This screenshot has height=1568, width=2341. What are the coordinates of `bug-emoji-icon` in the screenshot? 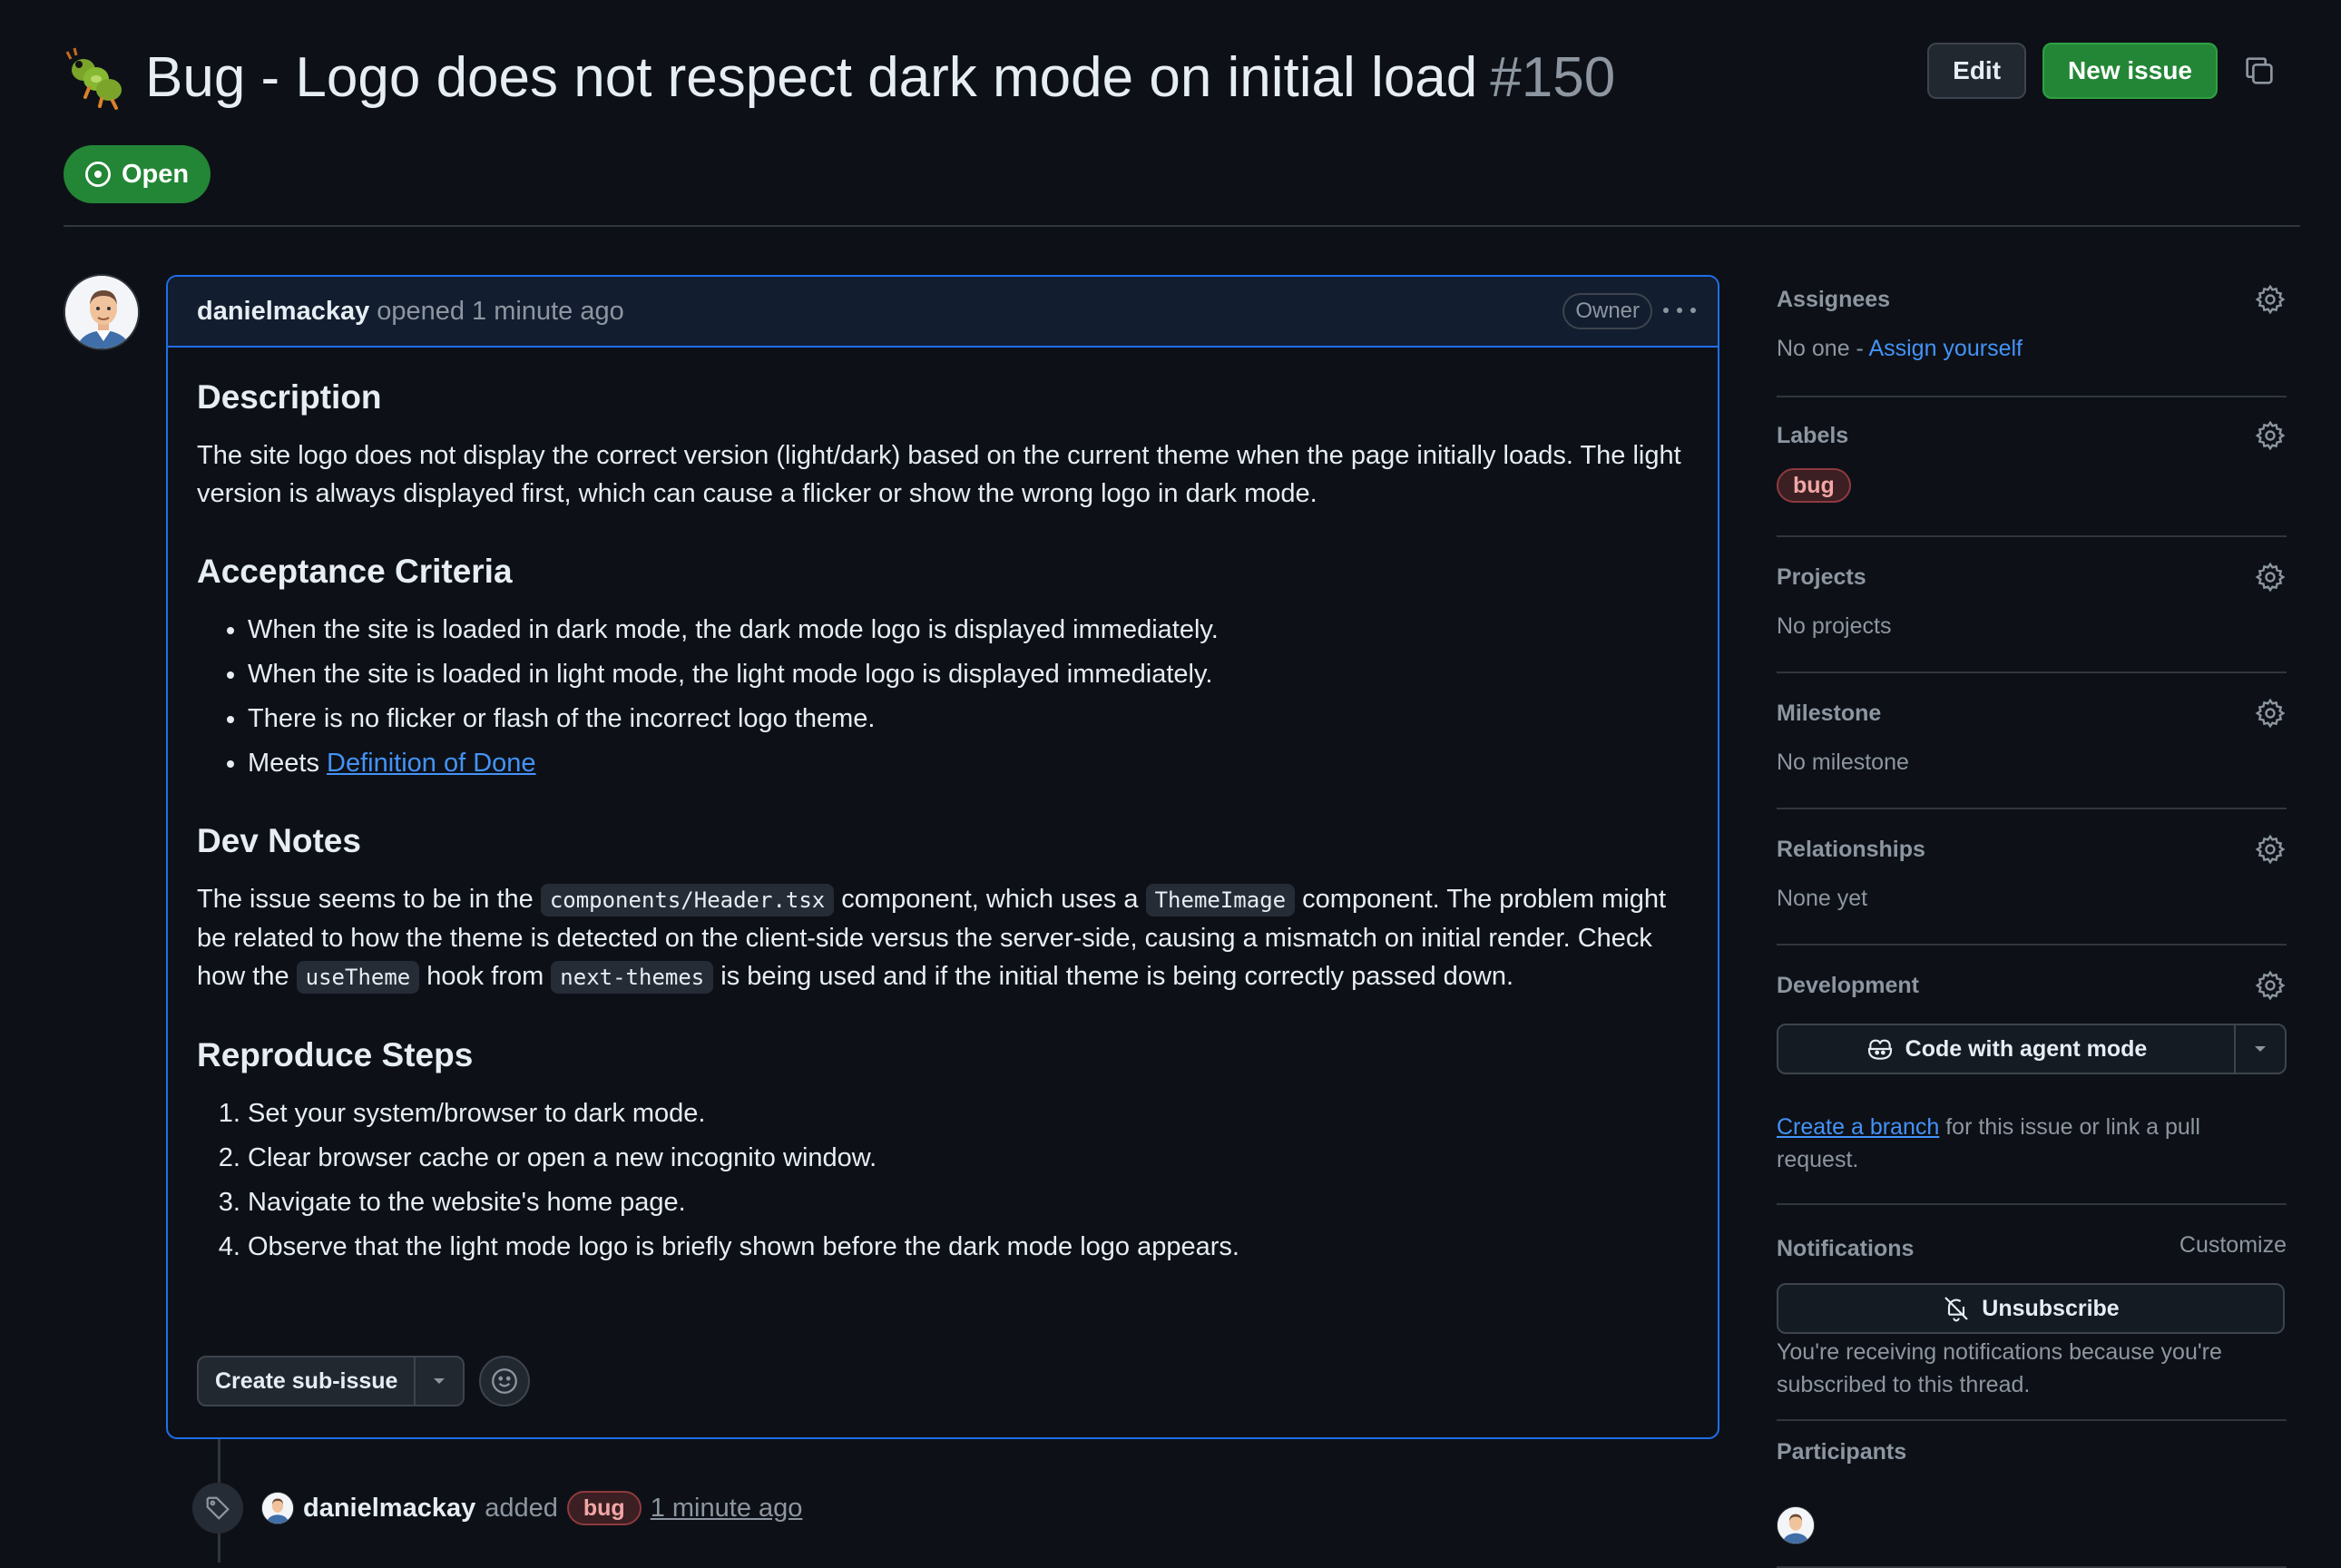 It's located at (95, 78).